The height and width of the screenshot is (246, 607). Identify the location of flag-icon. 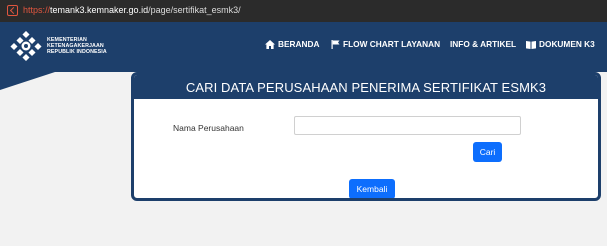
(335, 44).